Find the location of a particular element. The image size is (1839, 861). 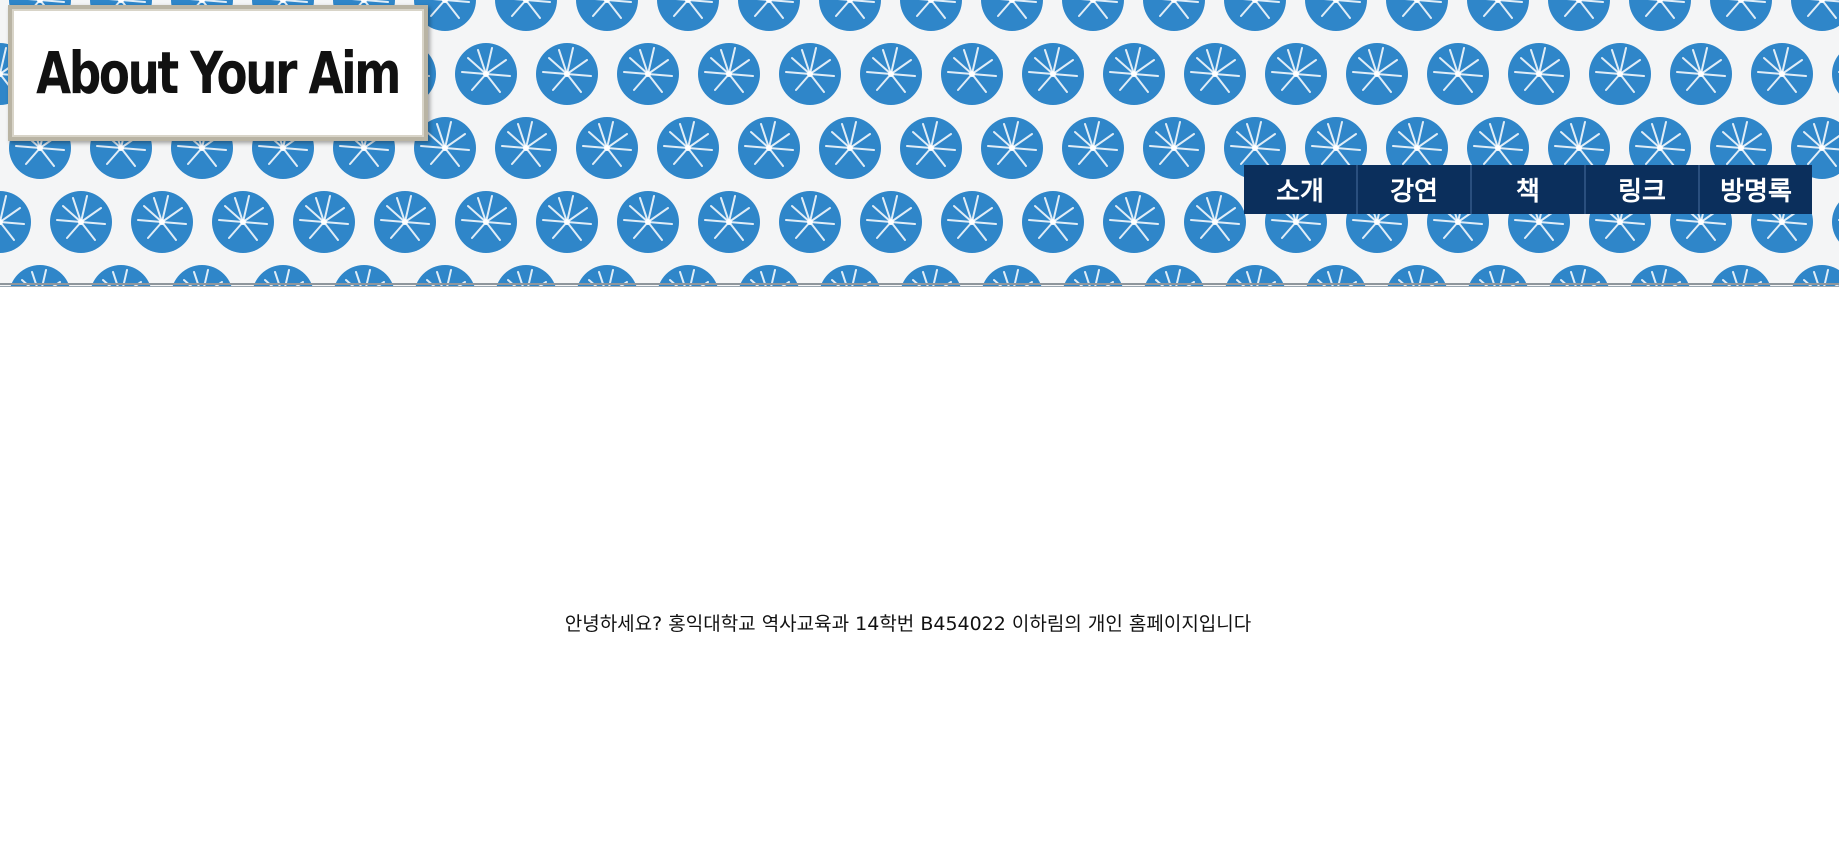

nav-item-intro: 소개 is located at coordinates (1301, 189).